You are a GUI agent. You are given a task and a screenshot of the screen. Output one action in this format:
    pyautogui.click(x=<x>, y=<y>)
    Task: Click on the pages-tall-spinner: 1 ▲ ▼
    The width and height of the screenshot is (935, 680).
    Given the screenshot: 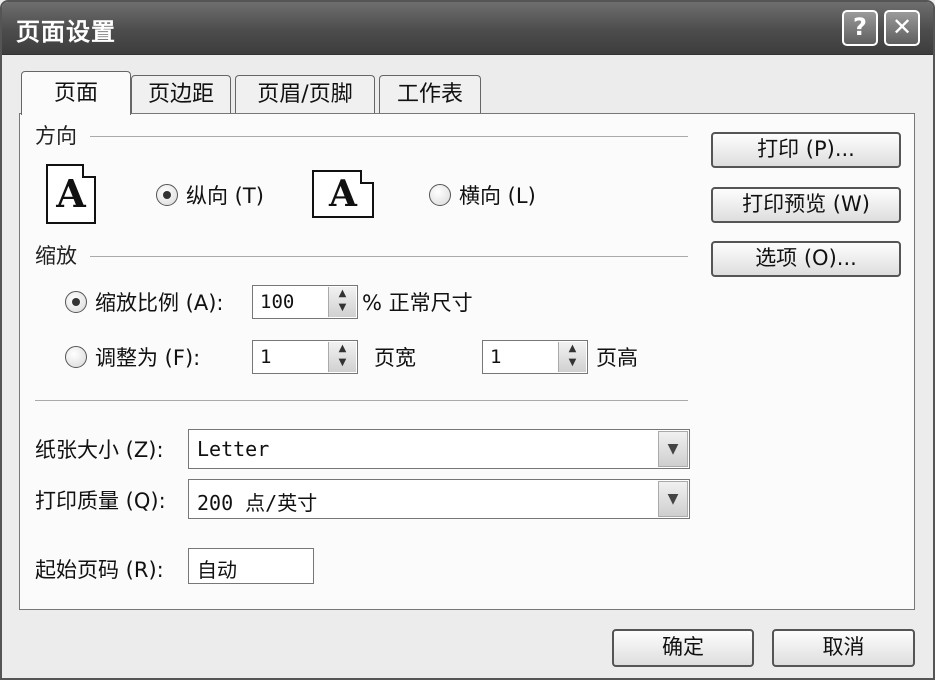 What is the action you would take?
    pyautogui.click(x=535, y=357)
    